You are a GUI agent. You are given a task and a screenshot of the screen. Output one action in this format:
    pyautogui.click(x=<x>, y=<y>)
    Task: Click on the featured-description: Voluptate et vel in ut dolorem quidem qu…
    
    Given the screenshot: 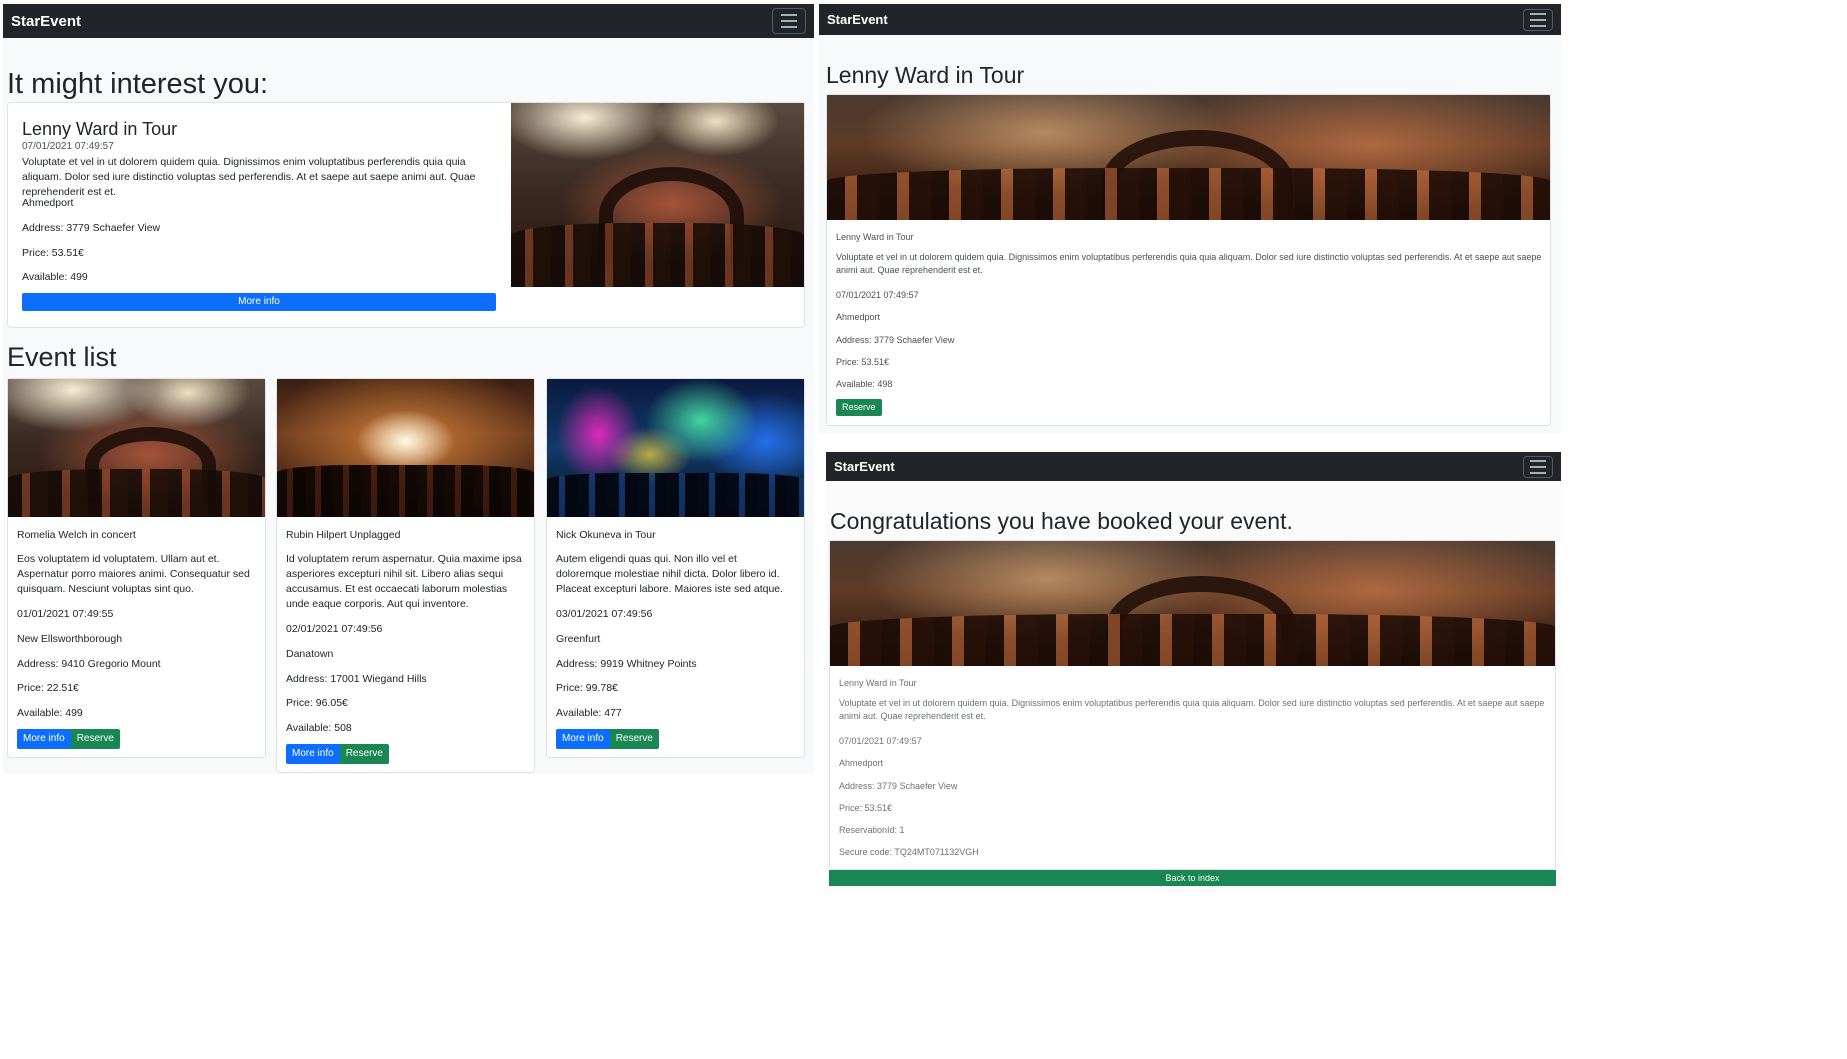 What is the action you would take?
    pyautogui.click(x=249, y=177)
    